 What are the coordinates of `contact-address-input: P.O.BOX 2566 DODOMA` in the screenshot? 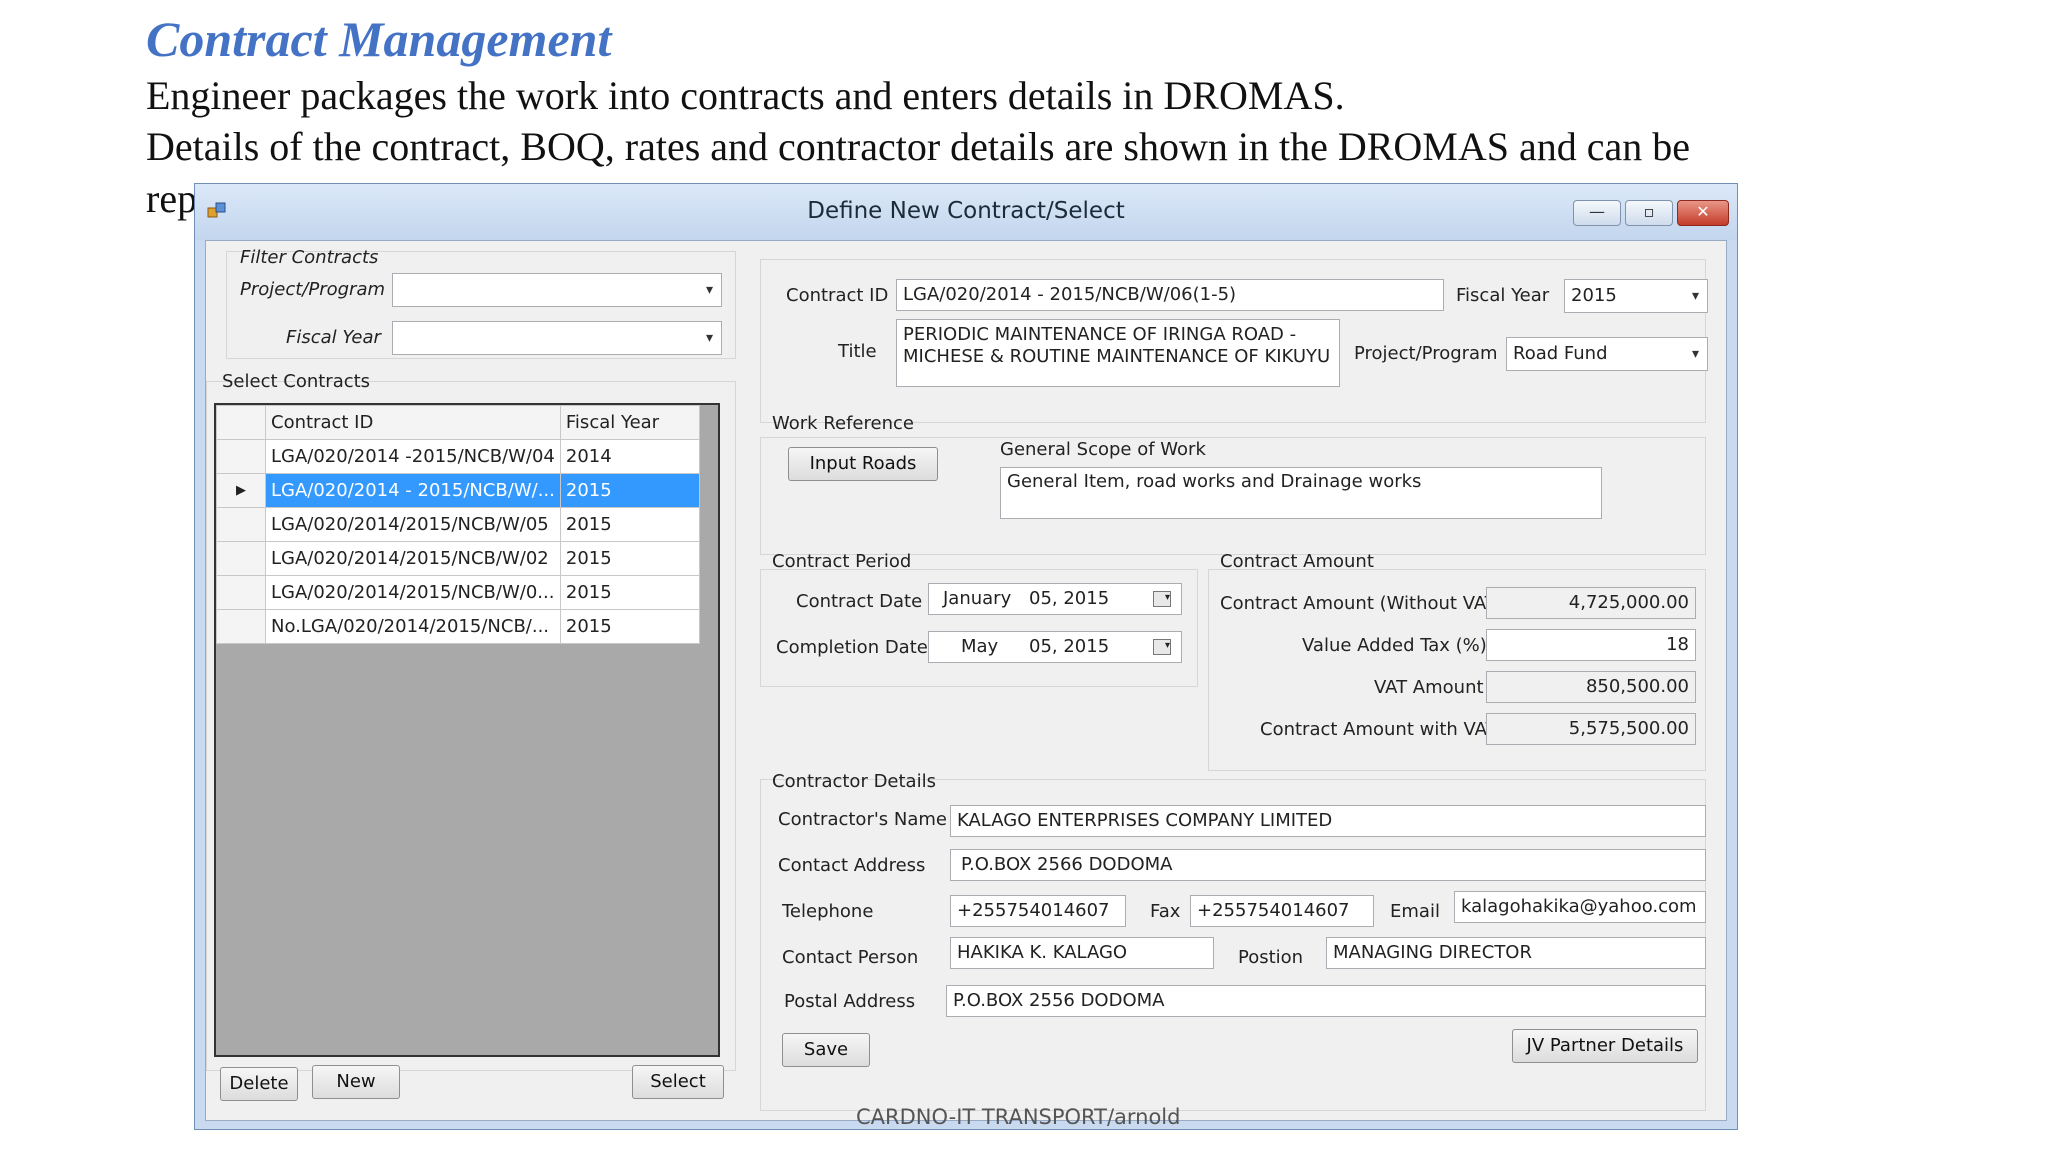 It's located at (1328, 865).